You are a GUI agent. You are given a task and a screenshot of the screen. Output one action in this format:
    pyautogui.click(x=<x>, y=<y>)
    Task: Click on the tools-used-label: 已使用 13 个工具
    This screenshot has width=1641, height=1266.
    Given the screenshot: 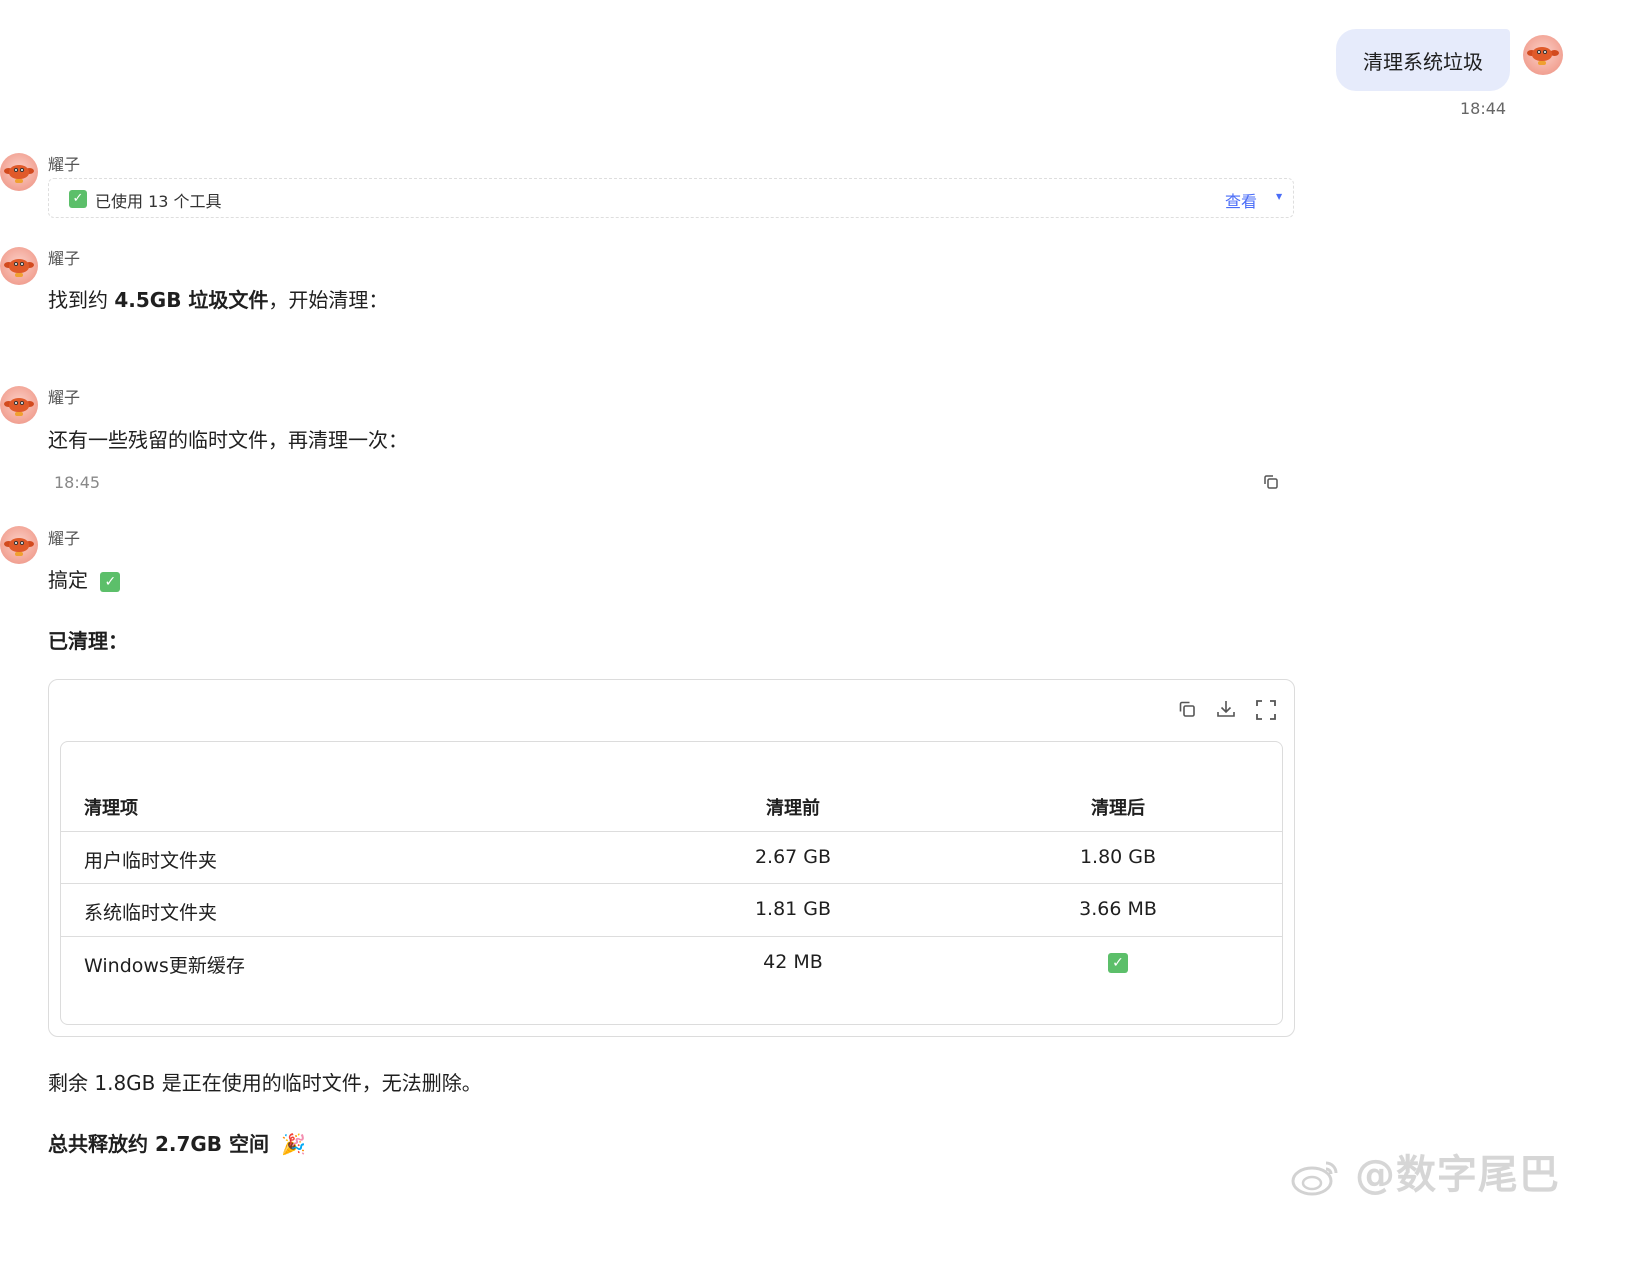 What is the action you would take?
    pyautogui.click(x=158, y=201)
    